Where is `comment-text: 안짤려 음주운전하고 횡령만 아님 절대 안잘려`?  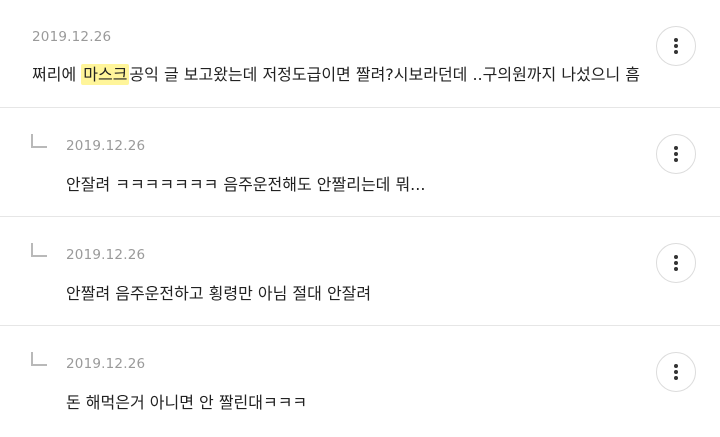 comment-text: 안짤려 음주운전하고 횡령만 아님 절대 안잘려 is located at coordinates (219, 293).